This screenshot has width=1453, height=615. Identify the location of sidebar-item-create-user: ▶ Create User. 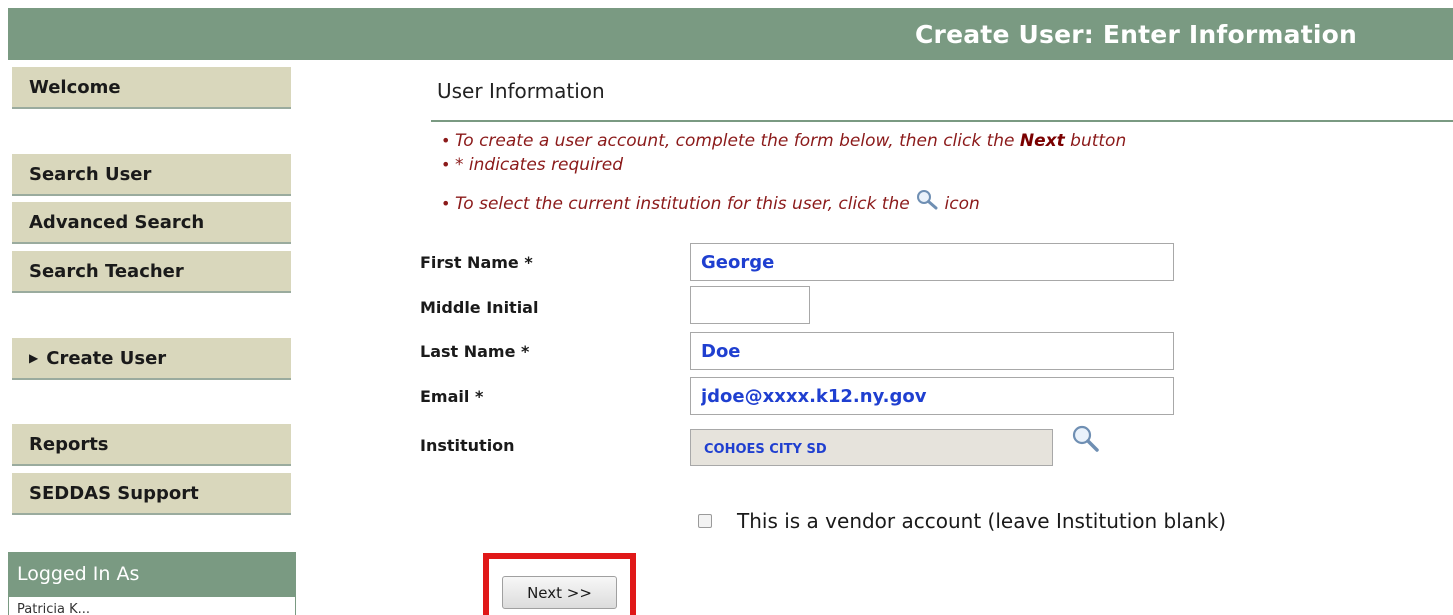
(151, 359).